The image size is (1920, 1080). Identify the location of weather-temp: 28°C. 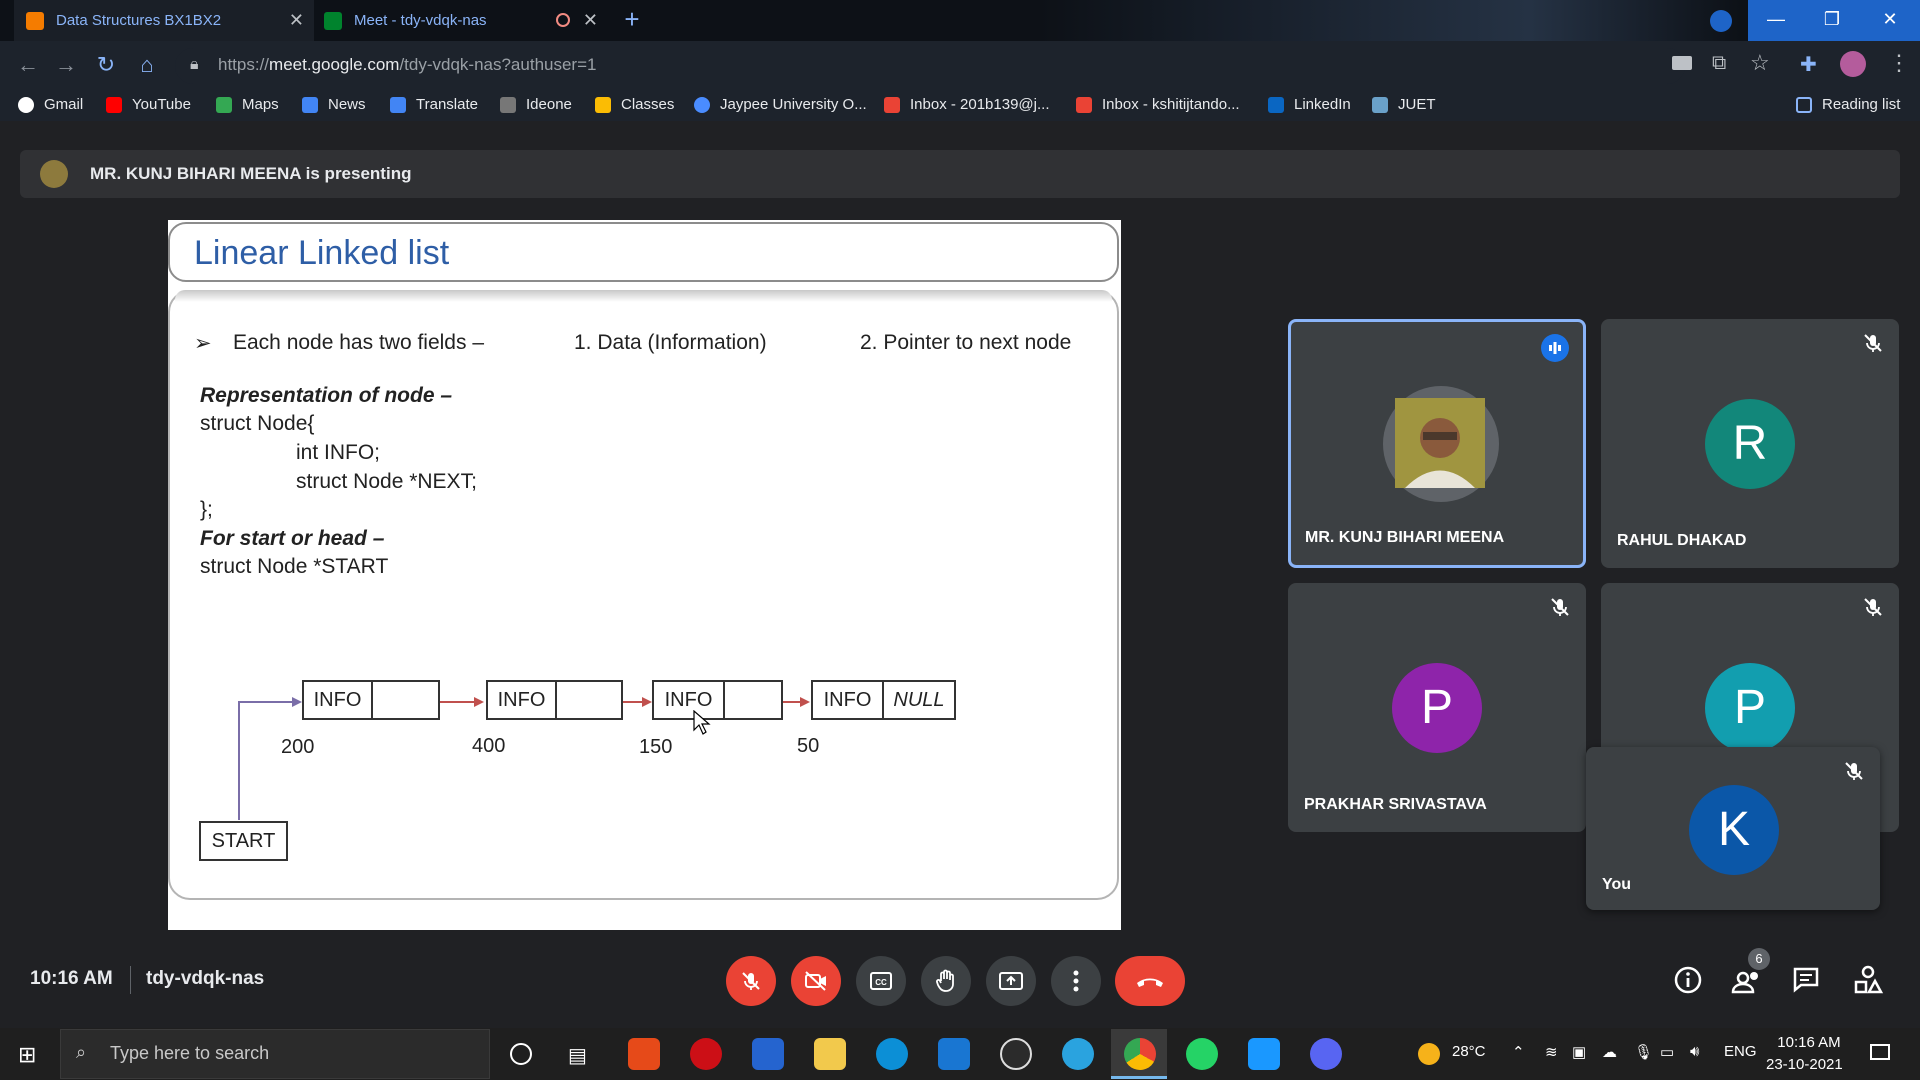
(1469, 1051).